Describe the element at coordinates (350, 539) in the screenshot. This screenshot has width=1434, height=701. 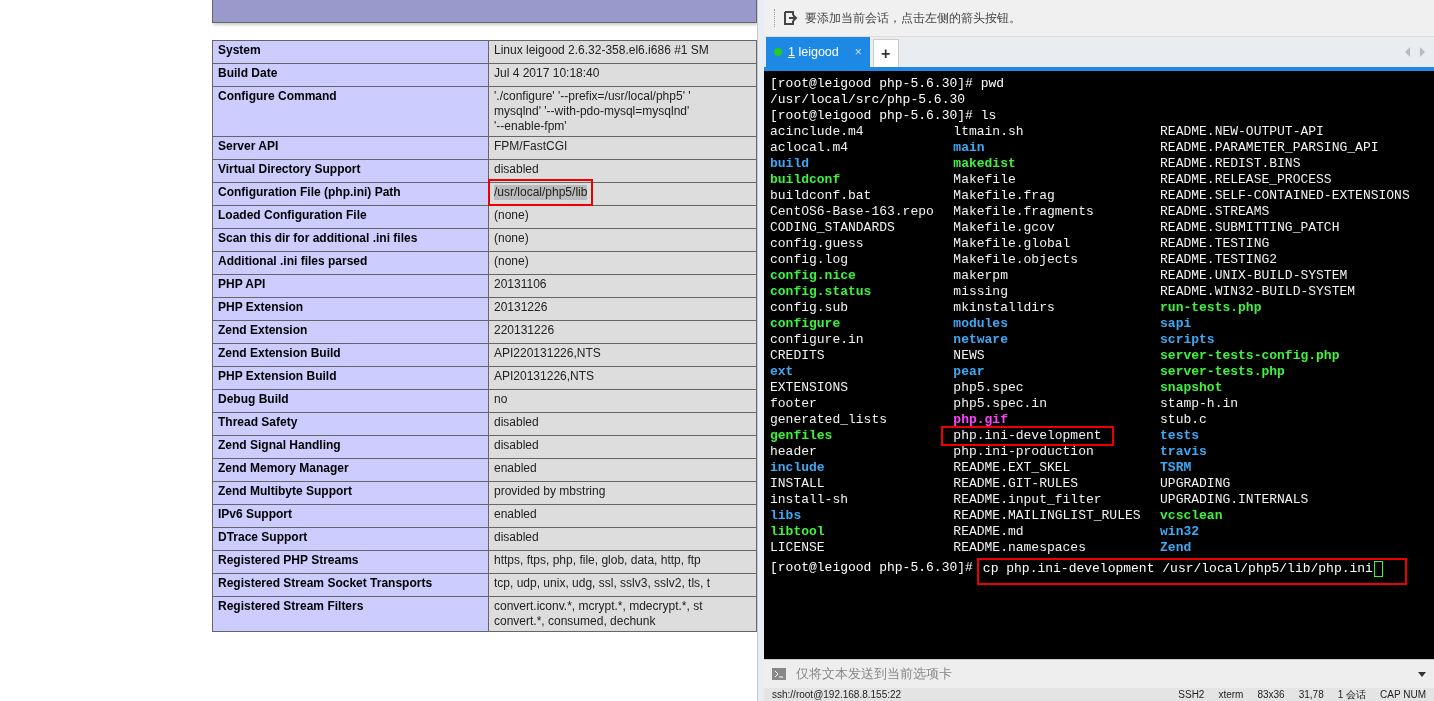
I see `setting-label: DTrace Support` at that location.